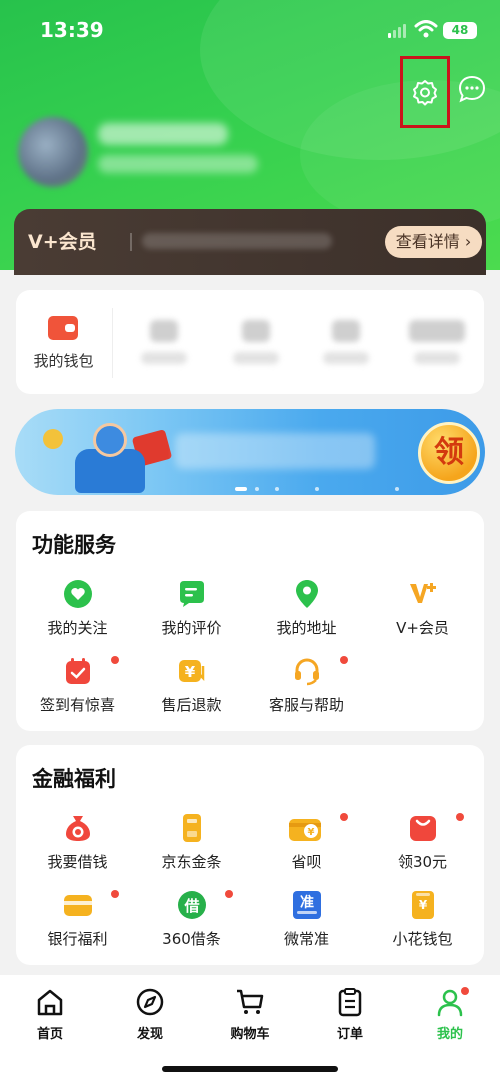  Describe the element at coordinates (423, 593) in the screenshot. I see `vplus-icon` at that location.